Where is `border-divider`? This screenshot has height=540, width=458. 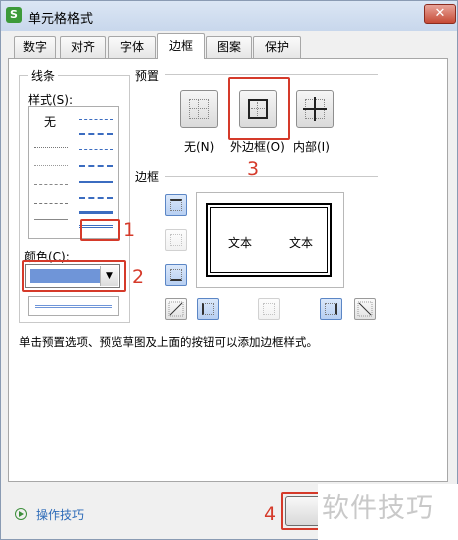 border-divider is located at coordinates (271, 176).